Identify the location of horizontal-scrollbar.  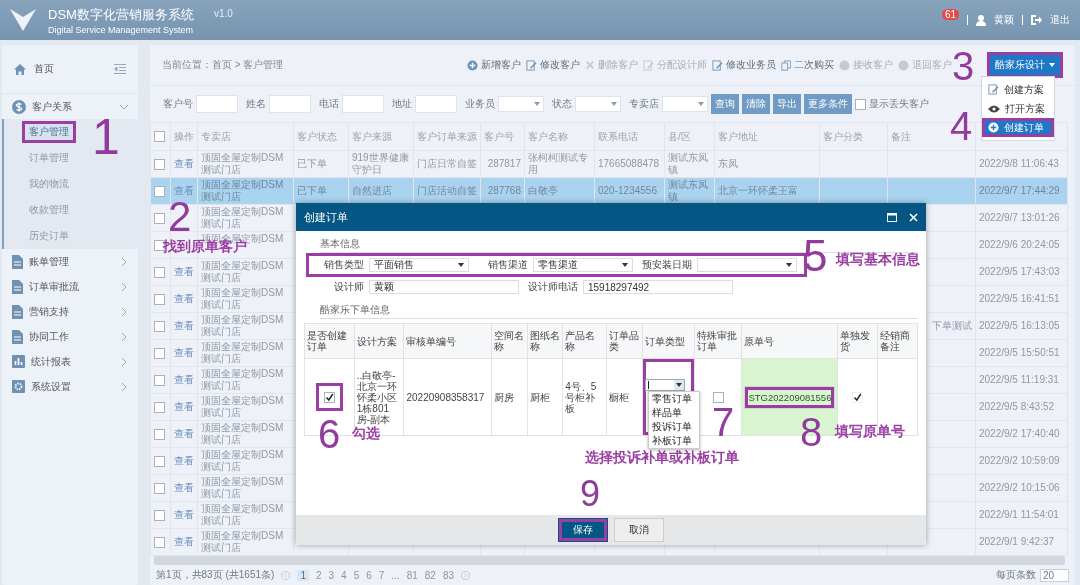
(609, 560).